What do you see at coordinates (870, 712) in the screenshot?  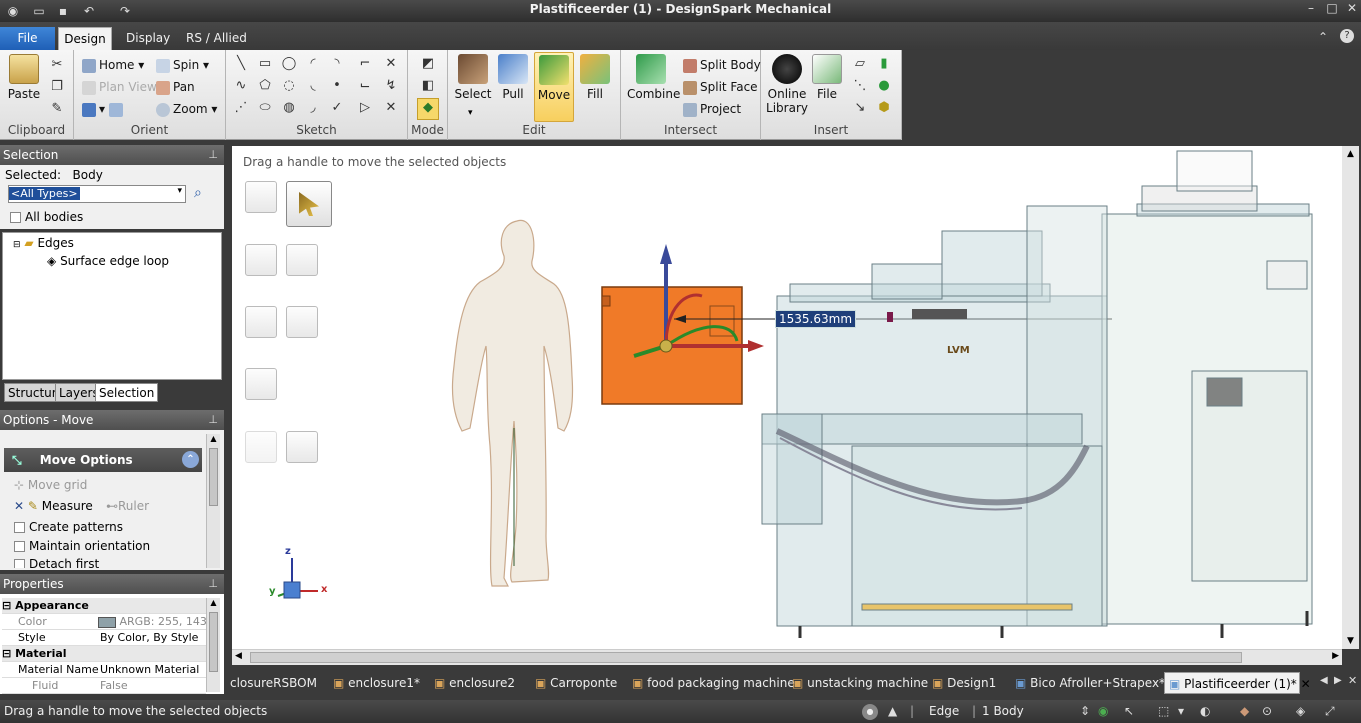 I see `status-indicator-icon: ●` at bounding box center [870, 712].